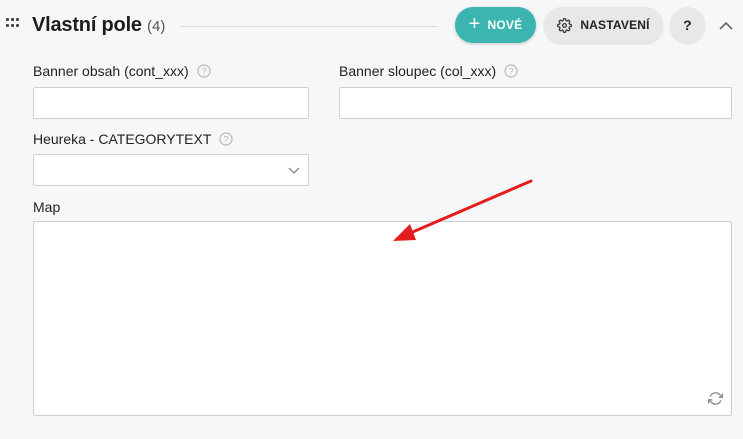  What do you see at coordinates (171, 170) in the screenshot?
I see `heureka-select` at bounding box center [171, 170].